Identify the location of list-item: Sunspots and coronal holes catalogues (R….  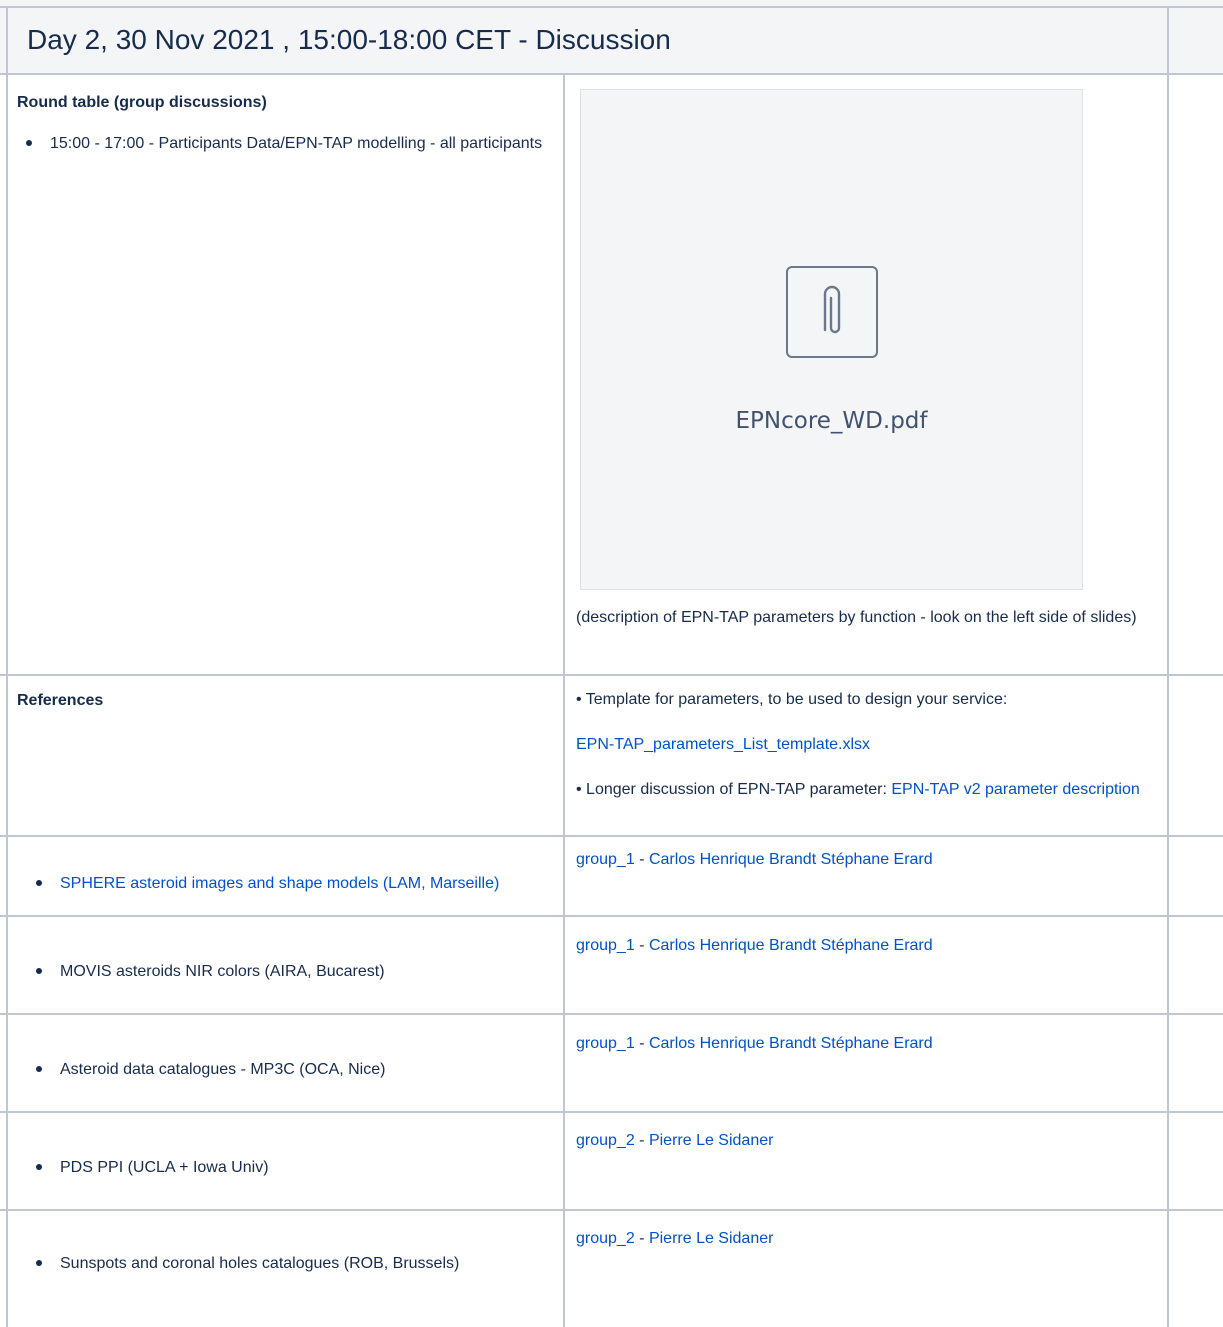
(287, 1264).